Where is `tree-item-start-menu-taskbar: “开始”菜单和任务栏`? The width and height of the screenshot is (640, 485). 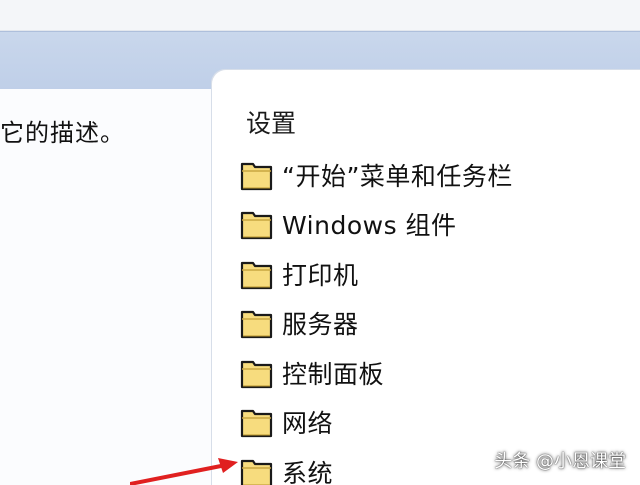 tree-item-start-menu-taskbar: “开始”菜单和任务栏 is located at coordinates (376, 175).